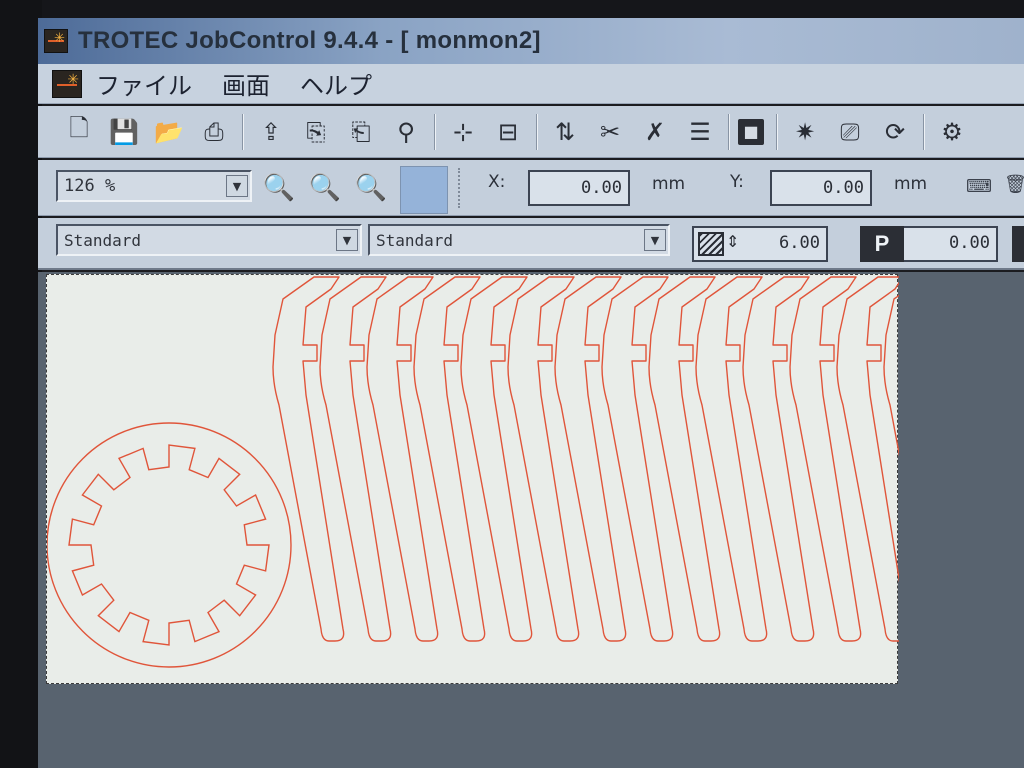 The image size is (1024, 768). I want to click on process-select: Standard ▼, so click(519, 240).